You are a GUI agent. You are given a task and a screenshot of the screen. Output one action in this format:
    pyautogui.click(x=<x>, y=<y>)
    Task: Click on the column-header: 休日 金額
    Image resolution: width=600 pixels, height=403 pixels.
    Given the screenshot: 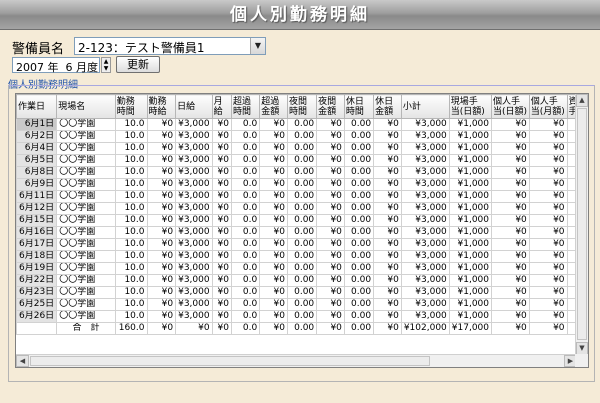 What is the action you would take?
    pyautogui.click(x=387, y=106)
    